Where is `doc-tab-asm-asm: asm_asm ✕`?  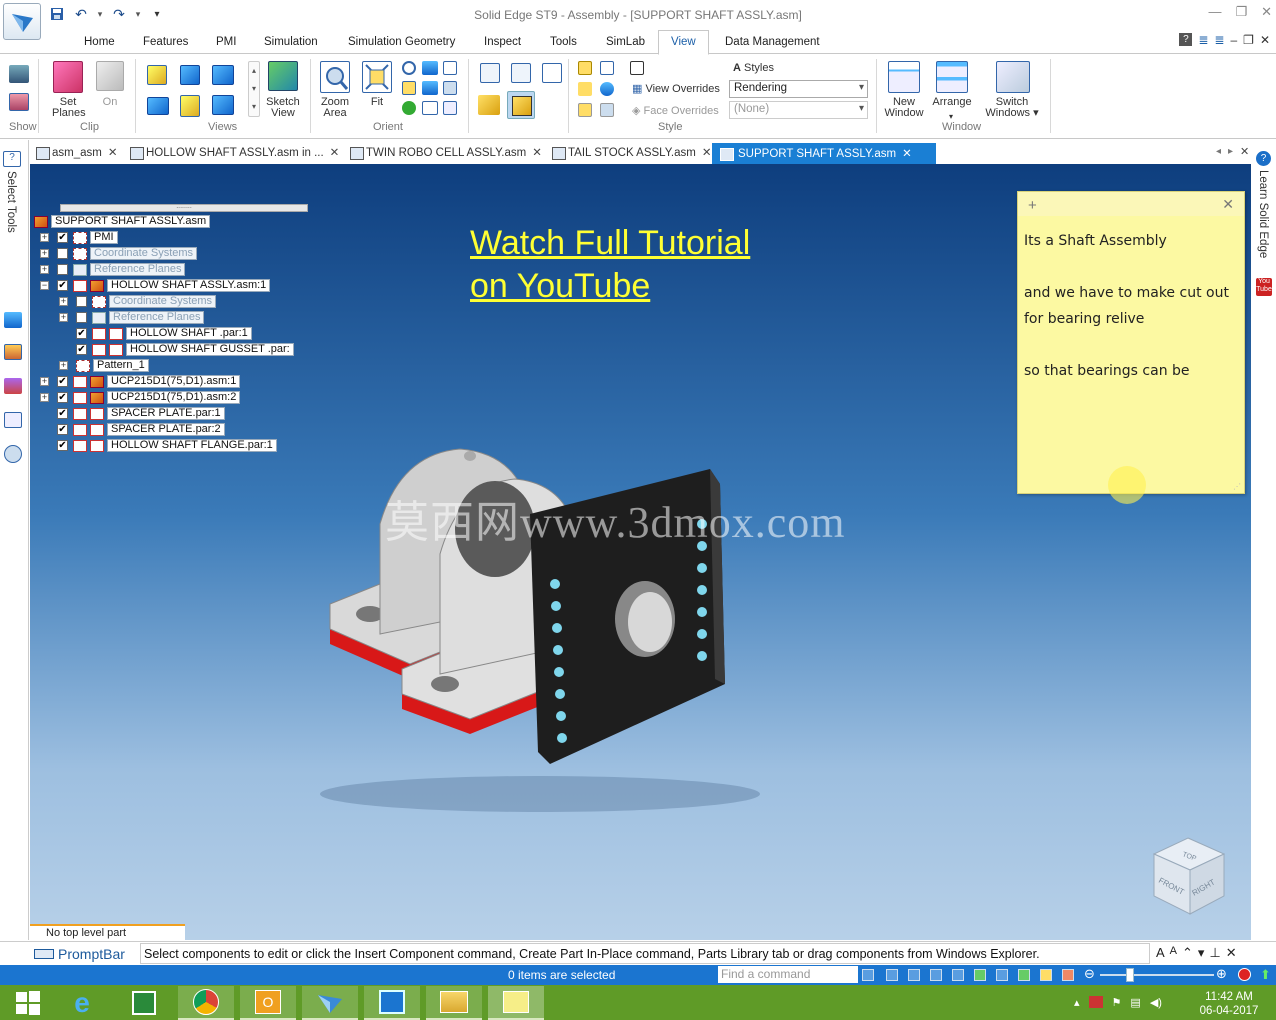 doc-tab-asm-asm: asm_asm ✕ is located at coordinates (76, 154).